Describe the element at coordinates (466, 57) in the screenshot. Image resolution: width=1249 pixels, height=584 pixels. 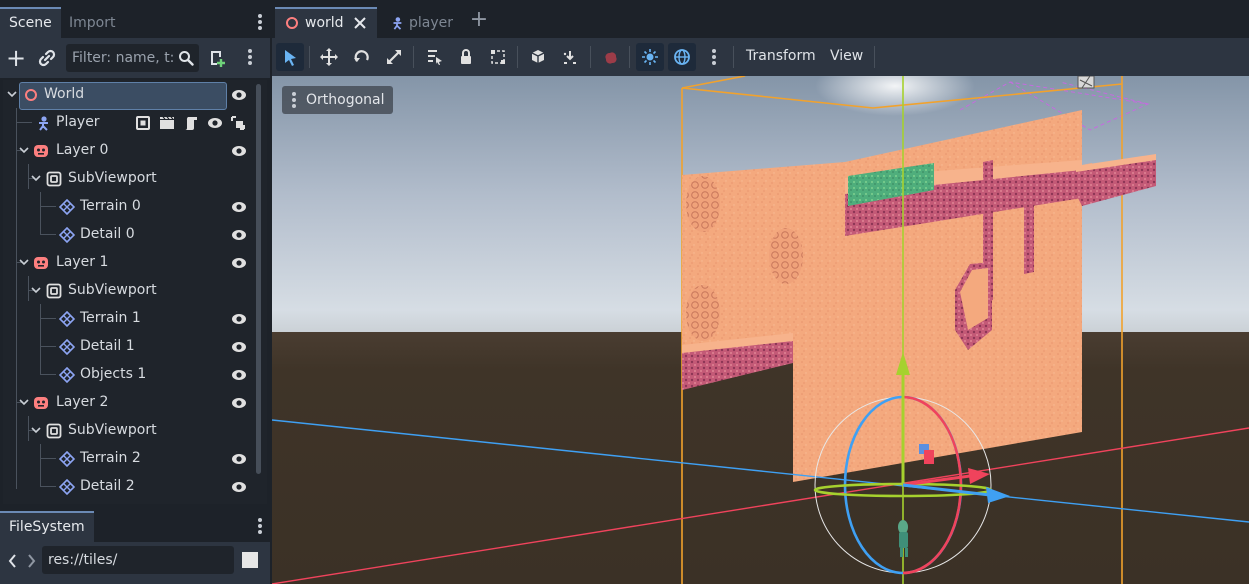
I see `lock-button` at that location.